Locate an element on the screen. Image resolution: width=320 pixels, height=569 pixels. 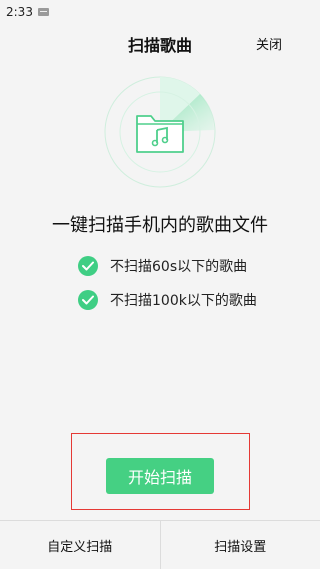
scan-settings-button: 扫描设置 is located at coordinates (240, 545).